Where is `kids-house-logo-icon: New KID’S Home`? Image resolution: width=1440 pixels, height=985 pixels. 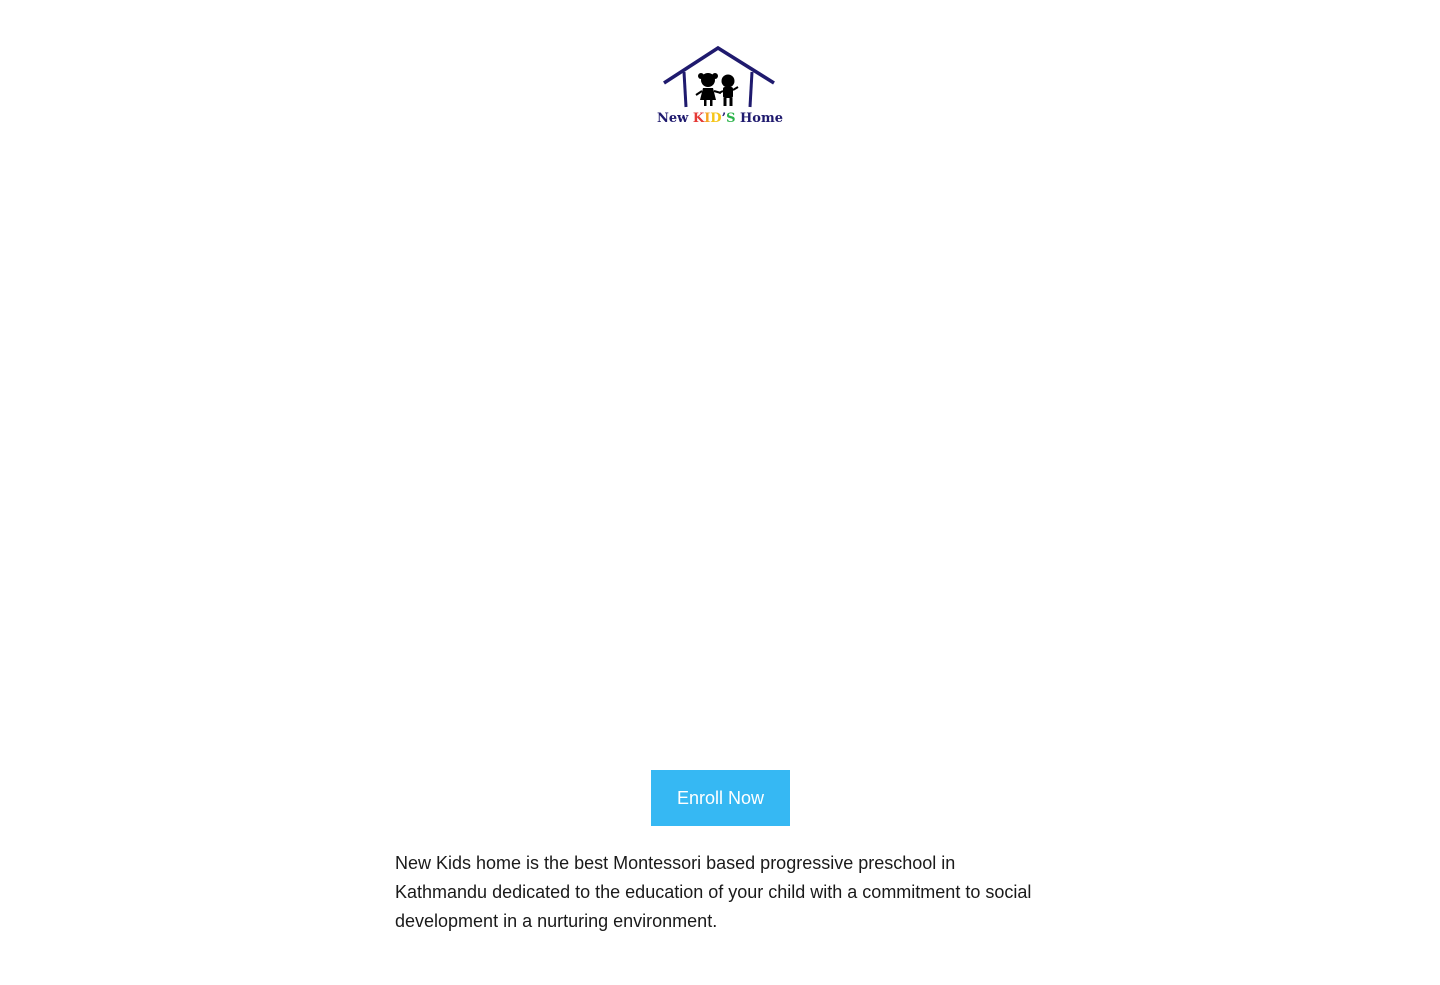 kids-house-logo-icon: New KID’S Home is located at coordinates (720, 85).